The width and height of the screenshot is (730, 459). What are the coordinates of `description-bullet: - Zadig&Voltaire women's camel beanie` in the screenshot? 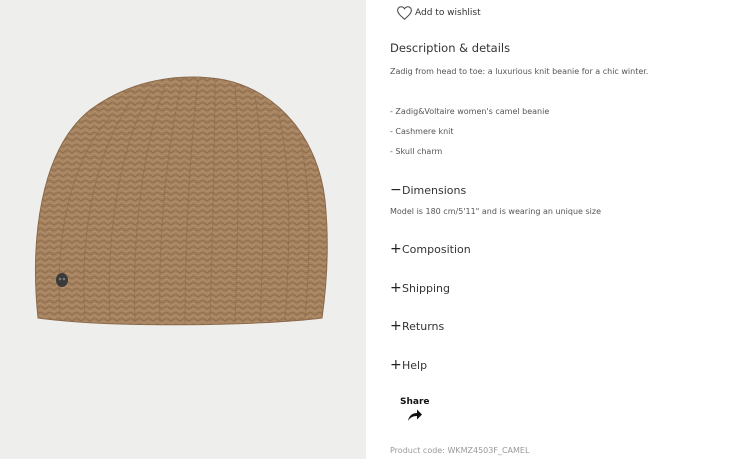 It's located at (470, 111).